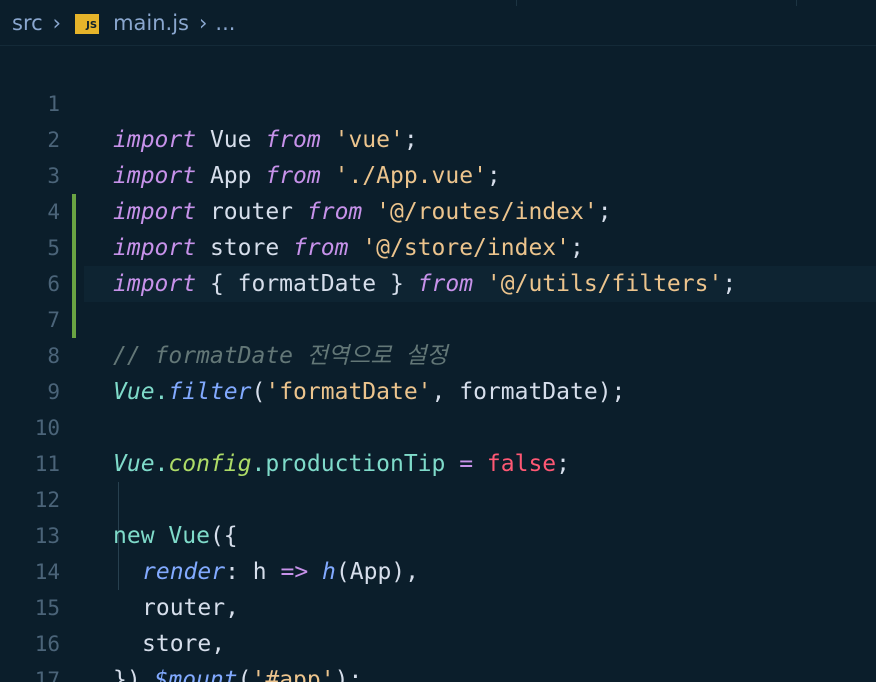 Image resolution: width=876 pixels, height=682 pixels. Describe the element at coordinates (438, 654) in the screenshot. I see `code-line: 17` at that location.